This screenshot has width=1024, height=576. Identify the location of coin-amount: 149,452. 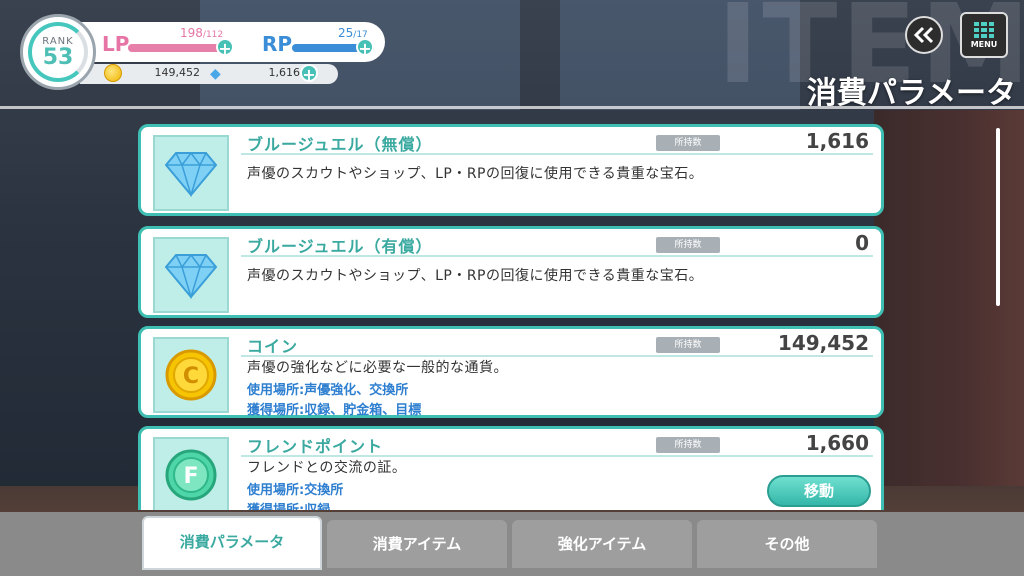
(177, 72).